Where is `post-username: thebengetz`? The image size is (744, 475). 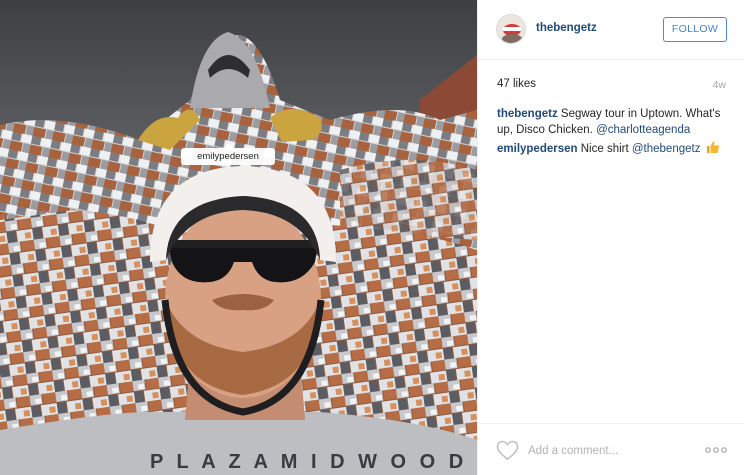 post-username: thebengetz is located at coordinates (566, 28).